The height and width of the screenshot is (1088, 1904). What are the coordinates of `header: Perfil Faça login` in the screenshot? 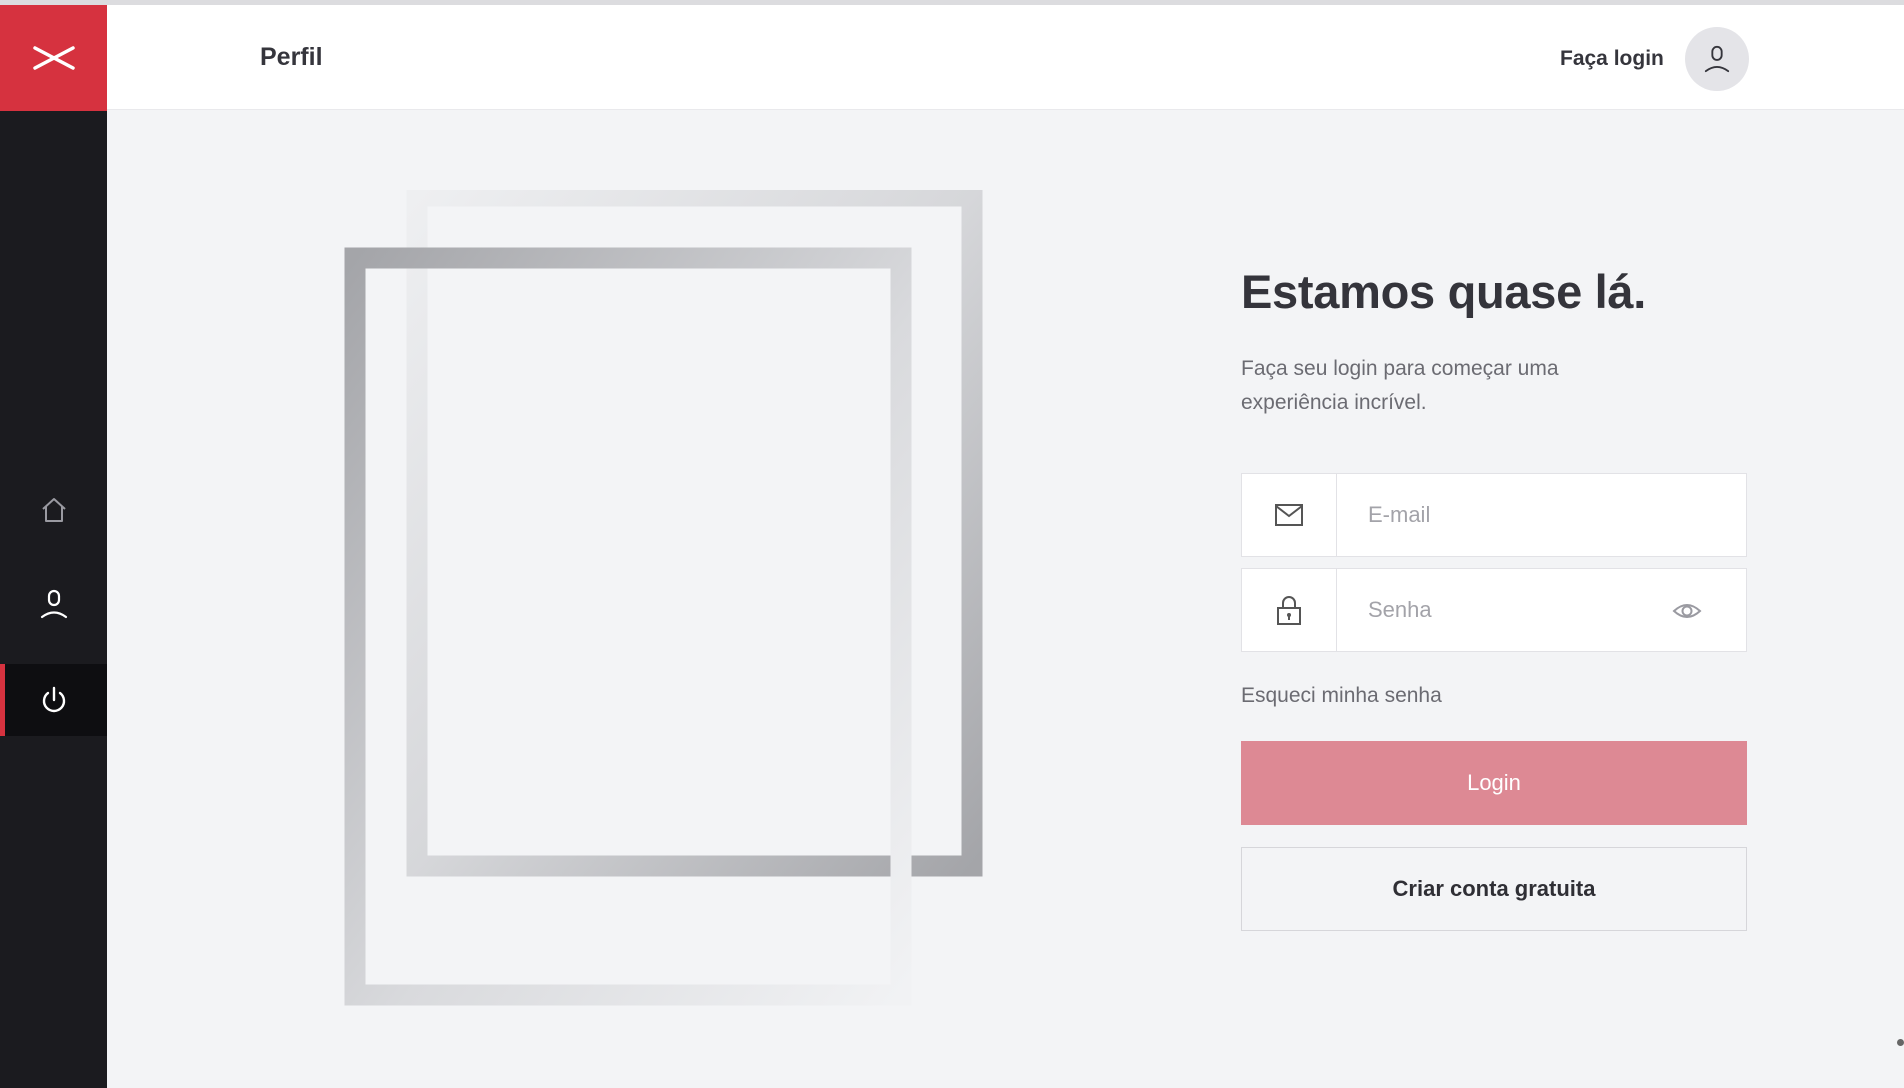 It's located at (1005, 57).